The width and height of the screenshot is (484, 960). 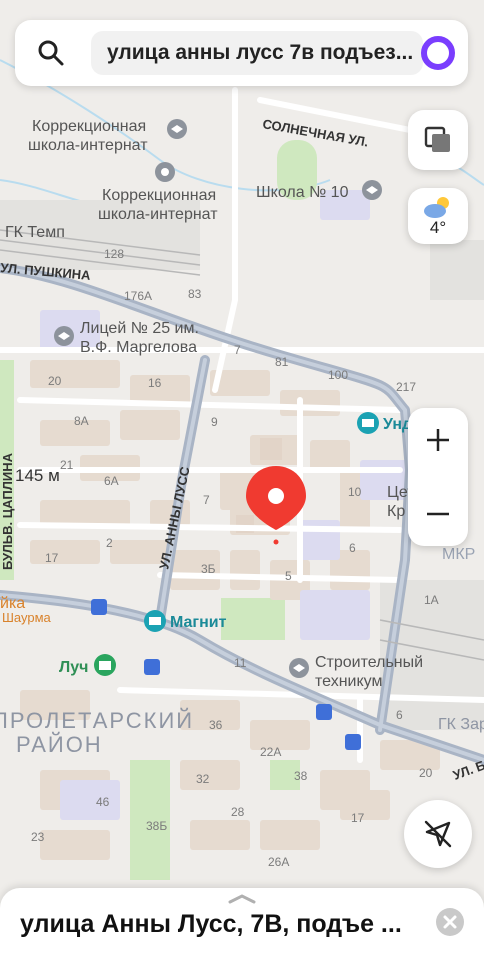 I want to click on house-number: 3Б, so click(x=208, y=569).